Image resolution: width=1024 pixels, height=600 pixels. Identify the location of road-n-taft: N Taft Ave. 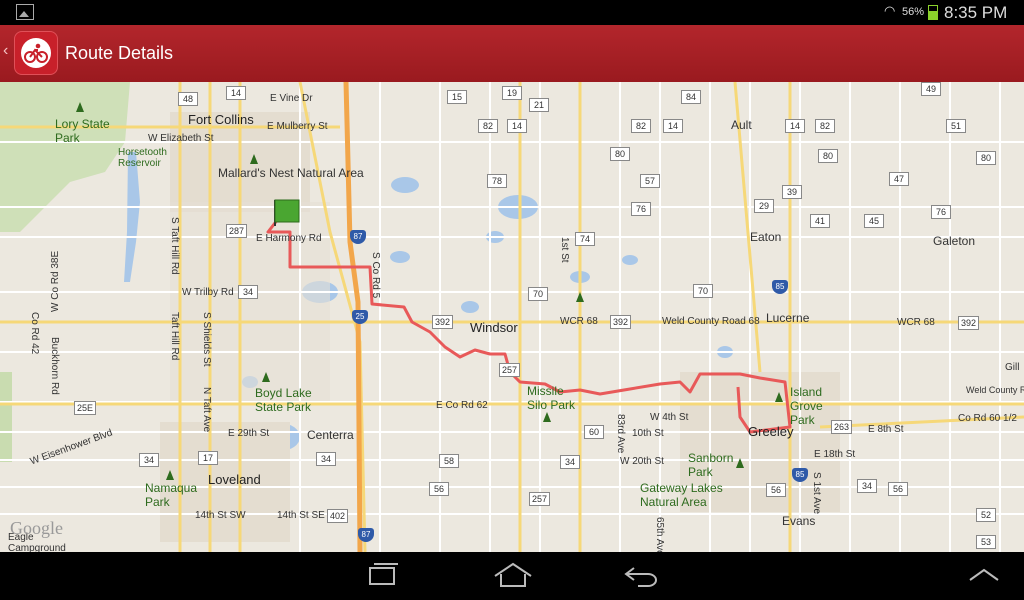
(206, 410).